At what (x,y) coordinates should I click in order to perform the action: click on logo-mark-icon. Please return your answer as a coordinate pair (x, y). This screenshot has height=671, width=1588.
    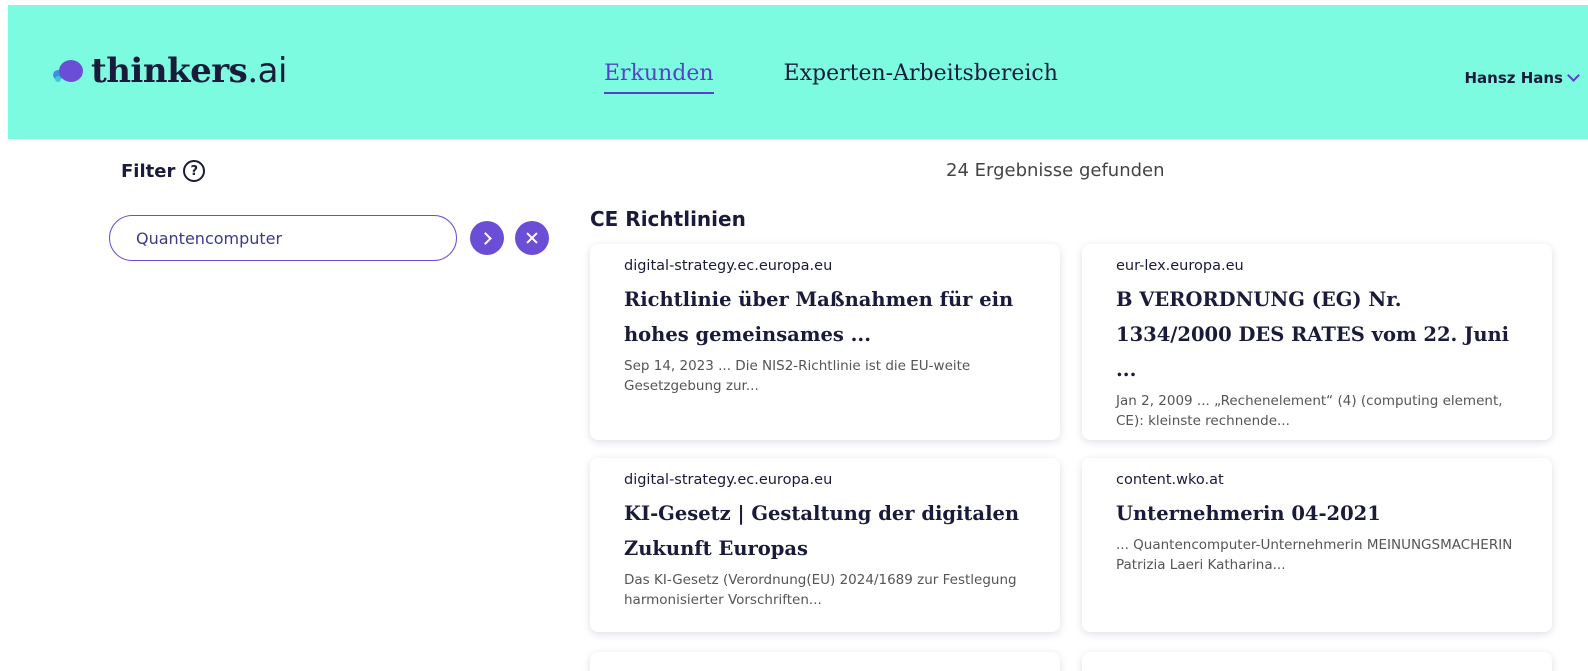
    Looking at the image, I should click on (70, 71).